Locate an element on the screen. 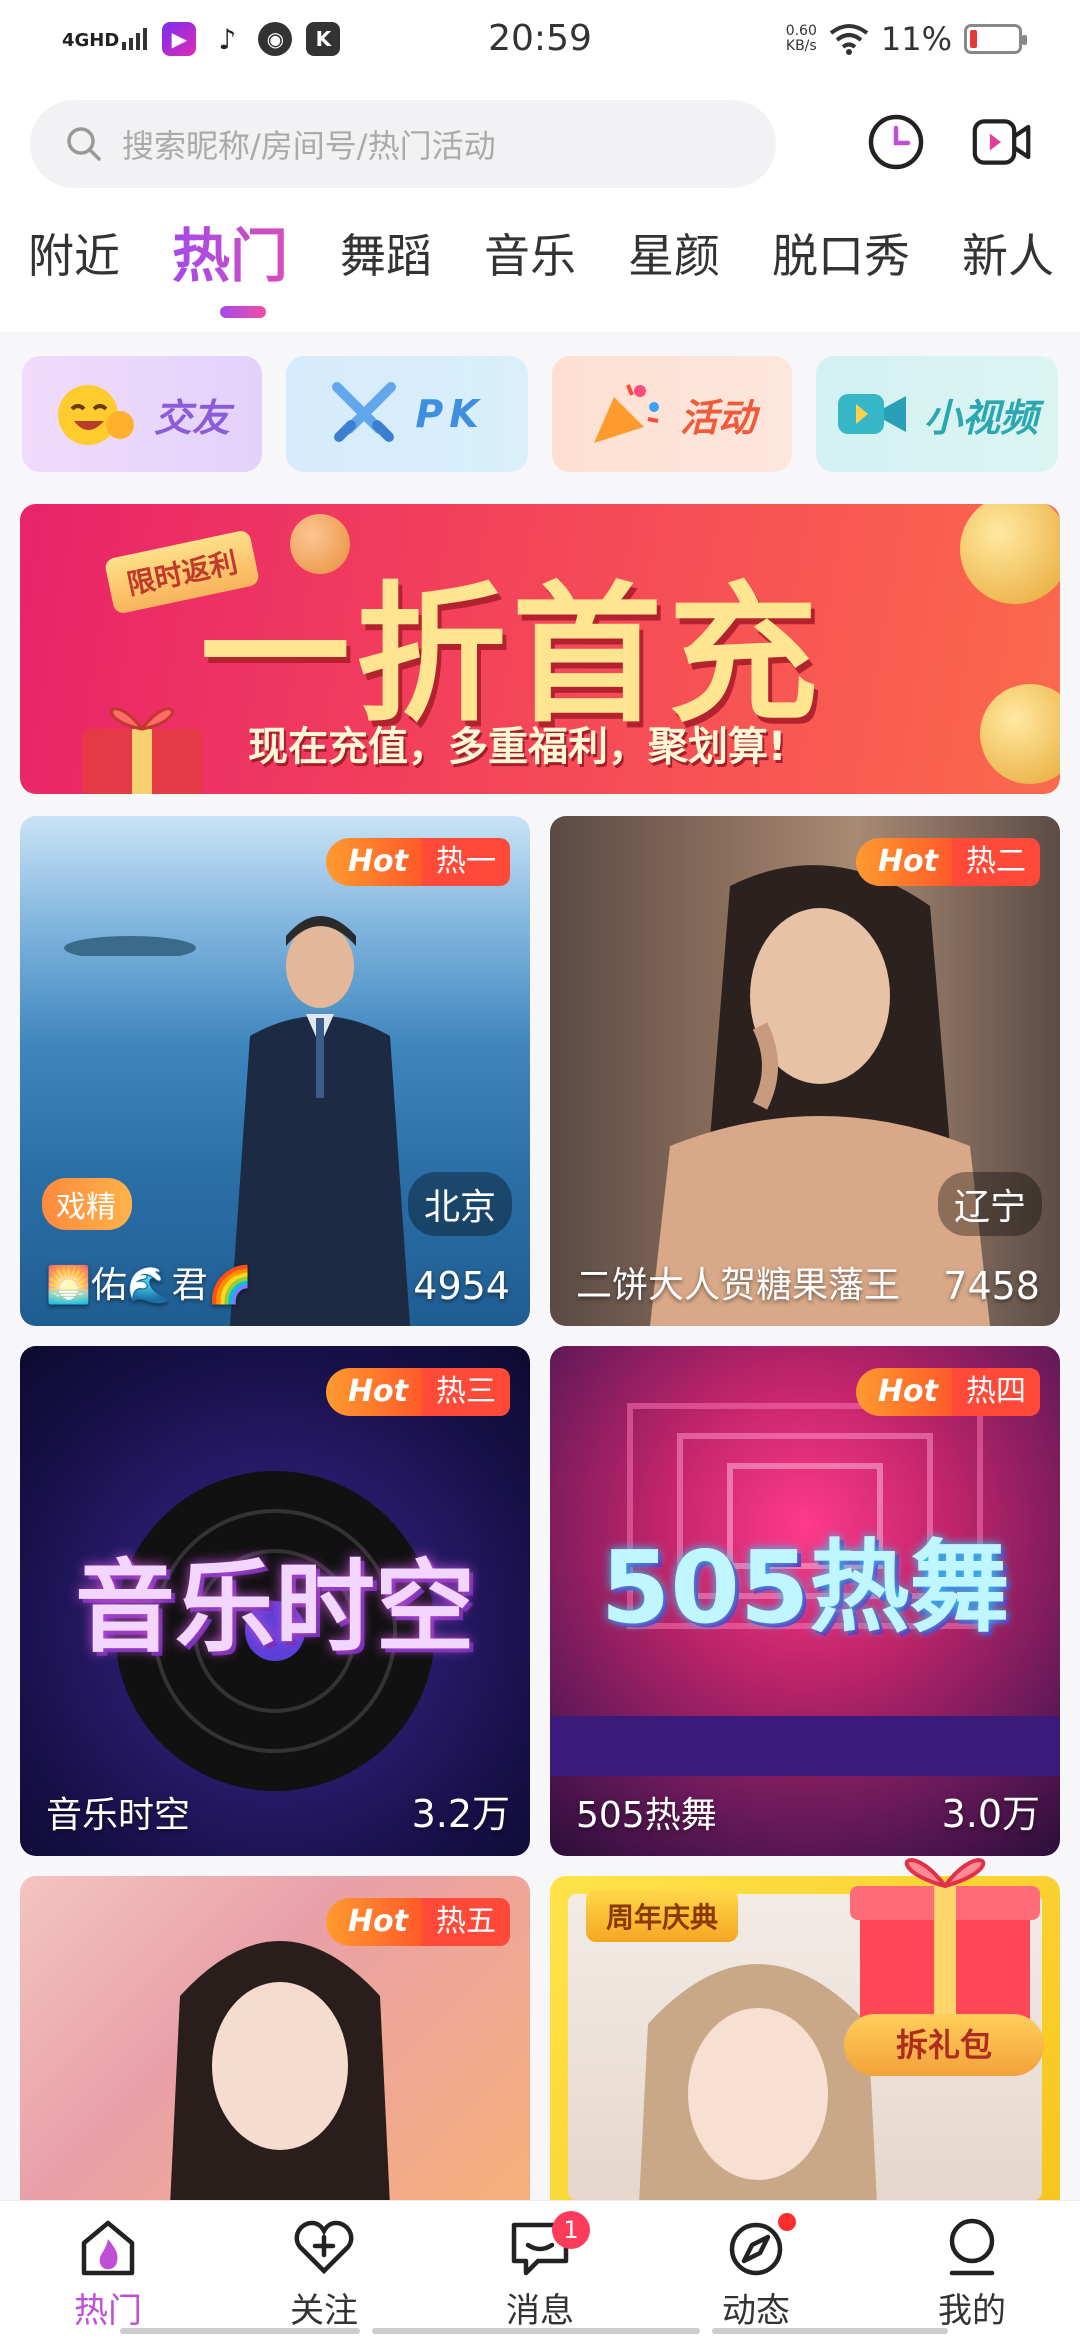 This screenshot has width=1080, height=2340. room-title: 505热舞 is located at coordinates (646, 1815).